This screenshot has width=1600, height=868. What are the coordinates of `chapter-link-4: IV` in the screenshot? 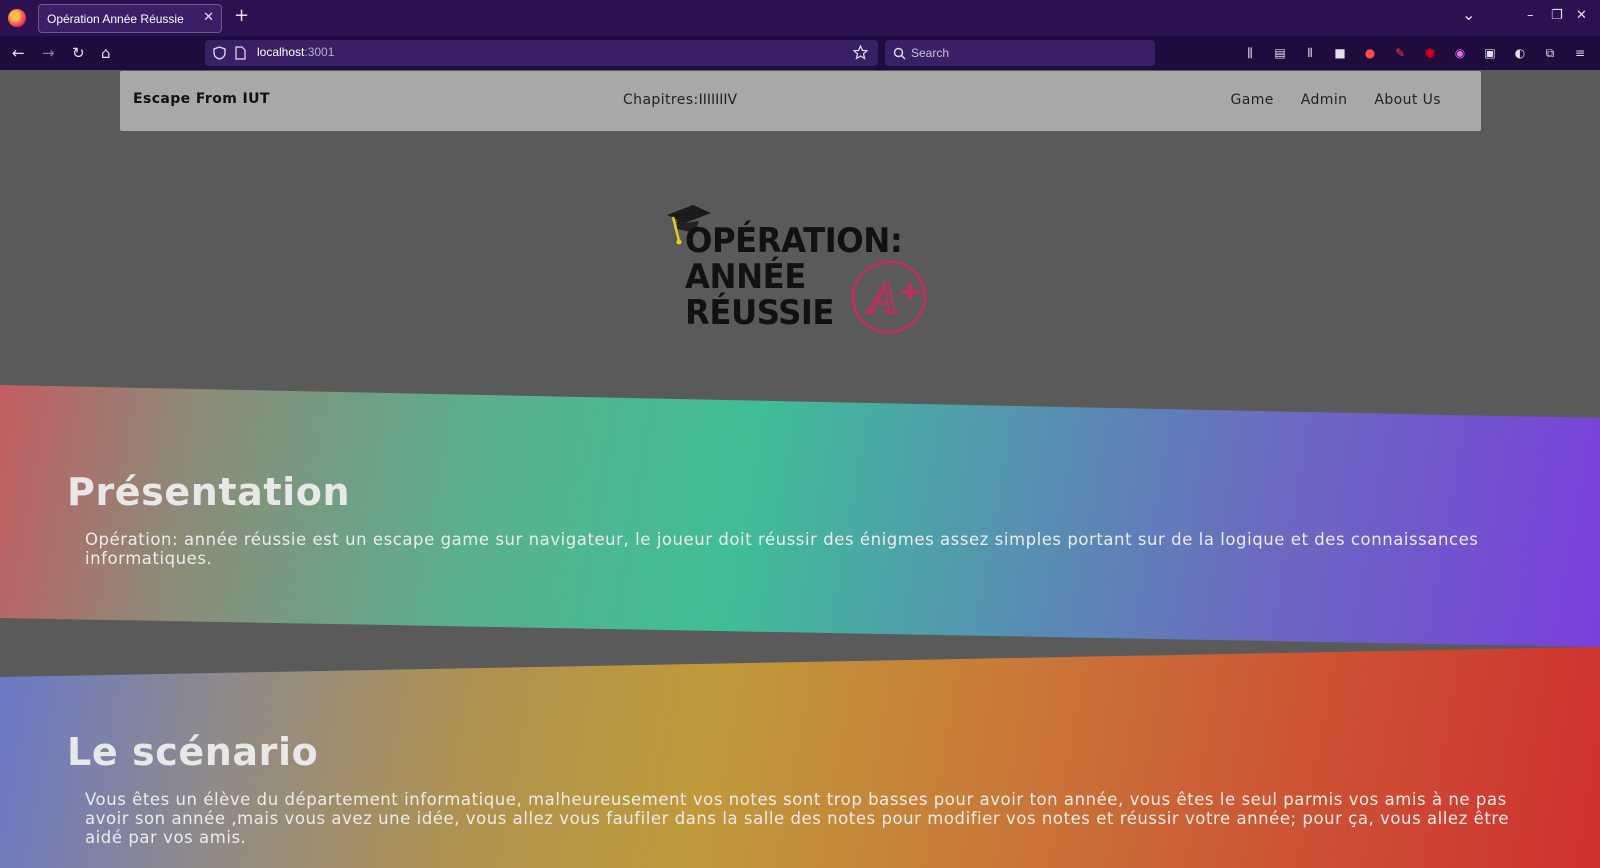 It's located at (730, 100).